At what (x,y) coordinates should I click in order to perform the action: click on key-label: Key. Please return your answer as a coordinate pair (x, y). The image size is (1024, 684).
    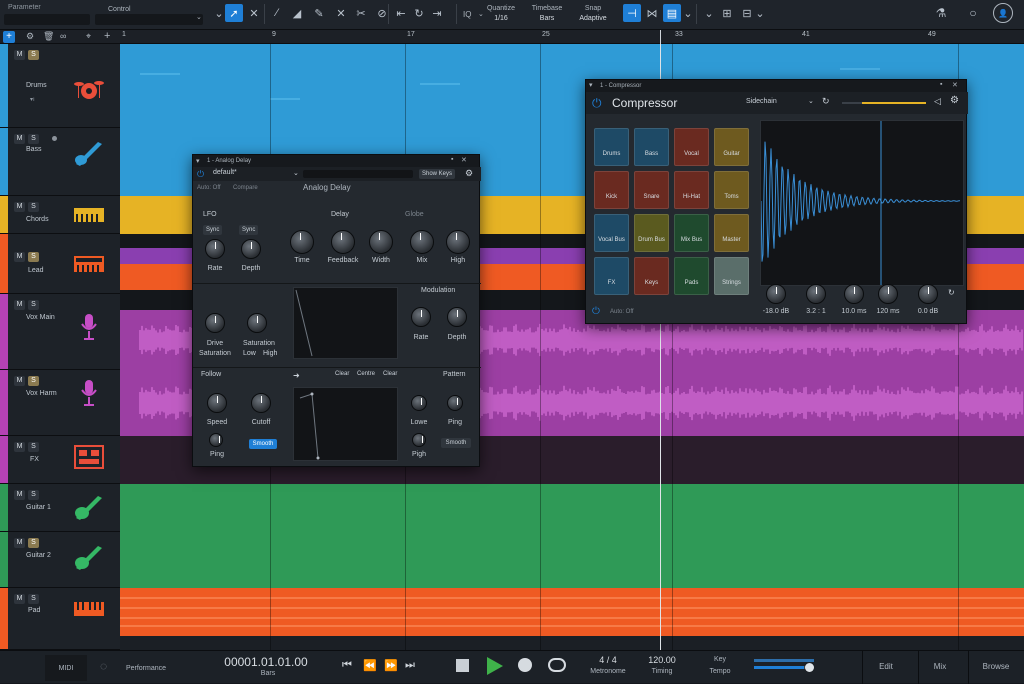
    Looking at the image, I should click on (720, 659).